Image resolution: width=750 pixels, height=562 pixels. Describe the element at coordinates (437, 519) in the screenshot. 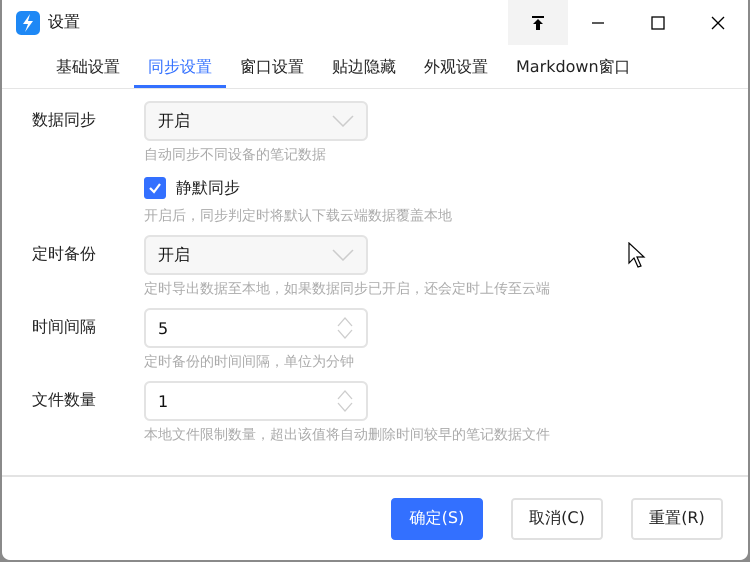

I see `confirm-button: 确定(S)` at that location.